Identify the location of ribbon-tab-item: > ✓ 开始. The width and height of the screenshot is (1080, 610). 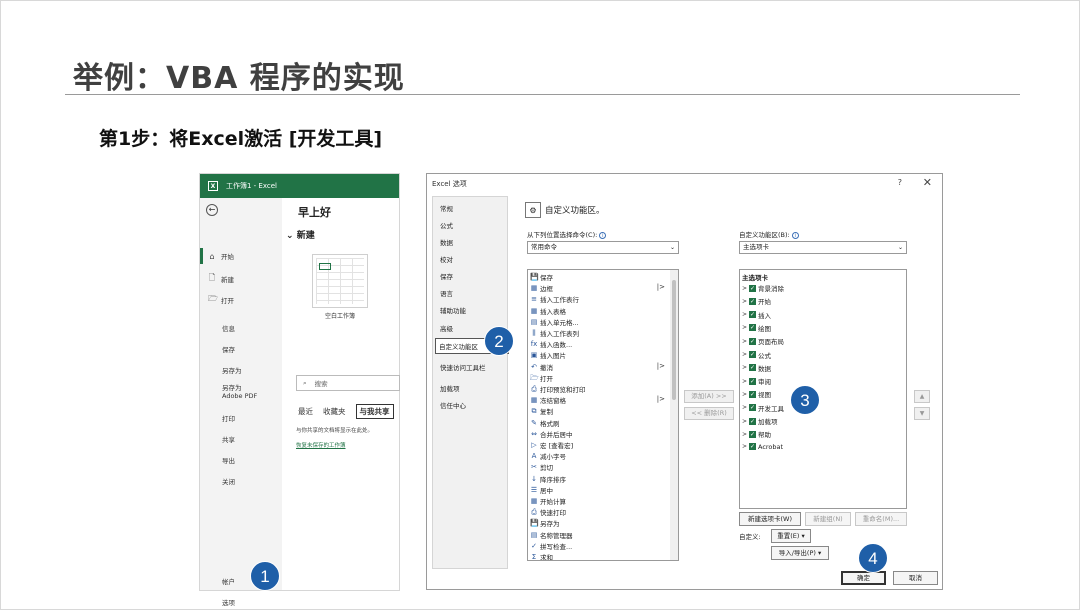
(756, 301).